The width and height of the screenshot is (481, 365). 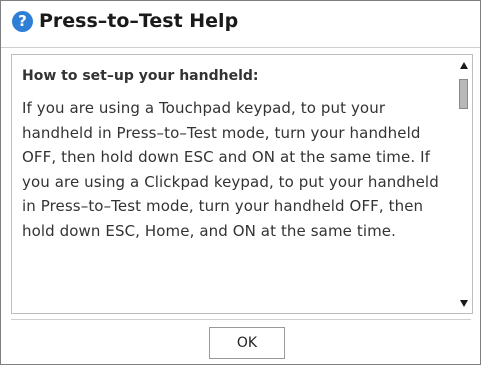 What do you see at coordinates (464, 184) in the screenshot?
I see `vertical-scrollbar` at bounding box center [464, 184].